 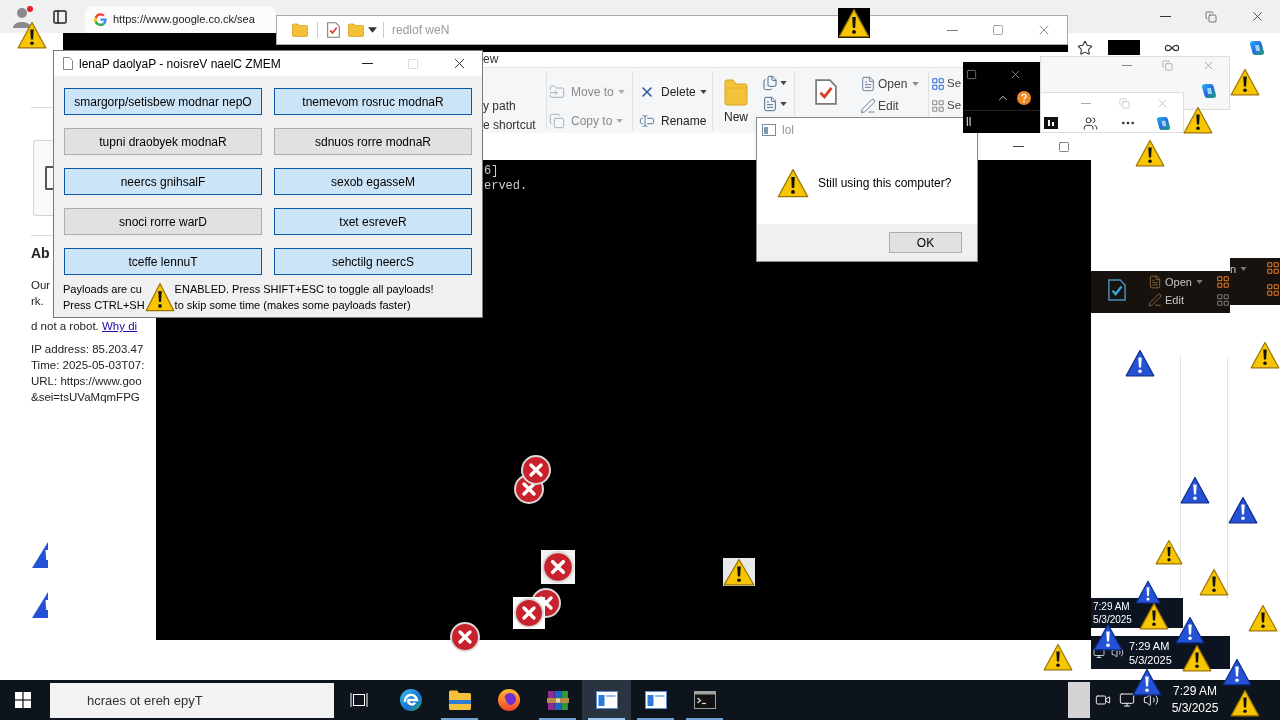 What do you see at coordinates (499, 106) in the screenshot?
I see `ribbon-button: y path` at bounding box center [499, 106].